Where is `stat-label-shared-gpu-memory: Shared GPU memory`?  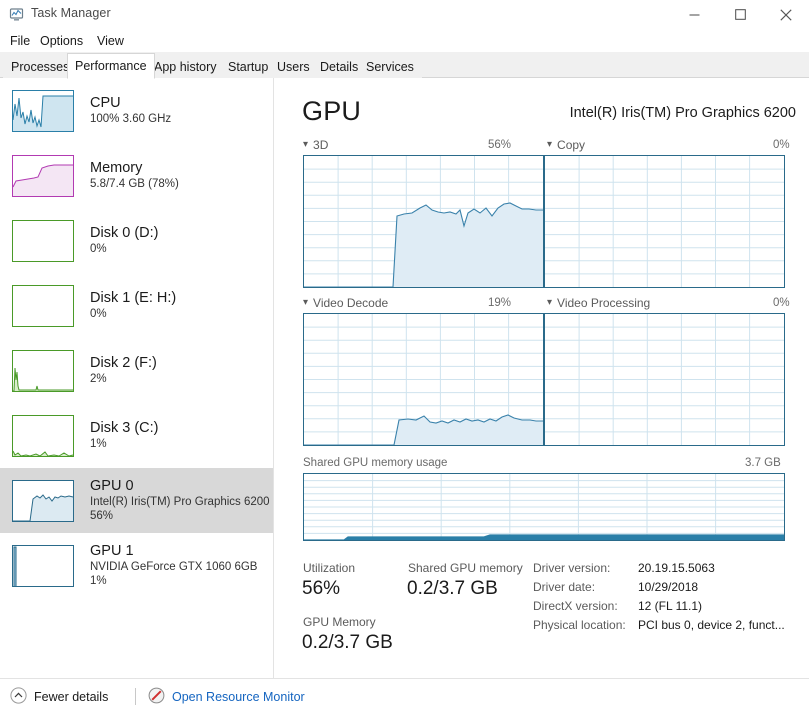 stat-label-shared-gpu-memory: Shared GPU memory is located at coordinates (465, 568).